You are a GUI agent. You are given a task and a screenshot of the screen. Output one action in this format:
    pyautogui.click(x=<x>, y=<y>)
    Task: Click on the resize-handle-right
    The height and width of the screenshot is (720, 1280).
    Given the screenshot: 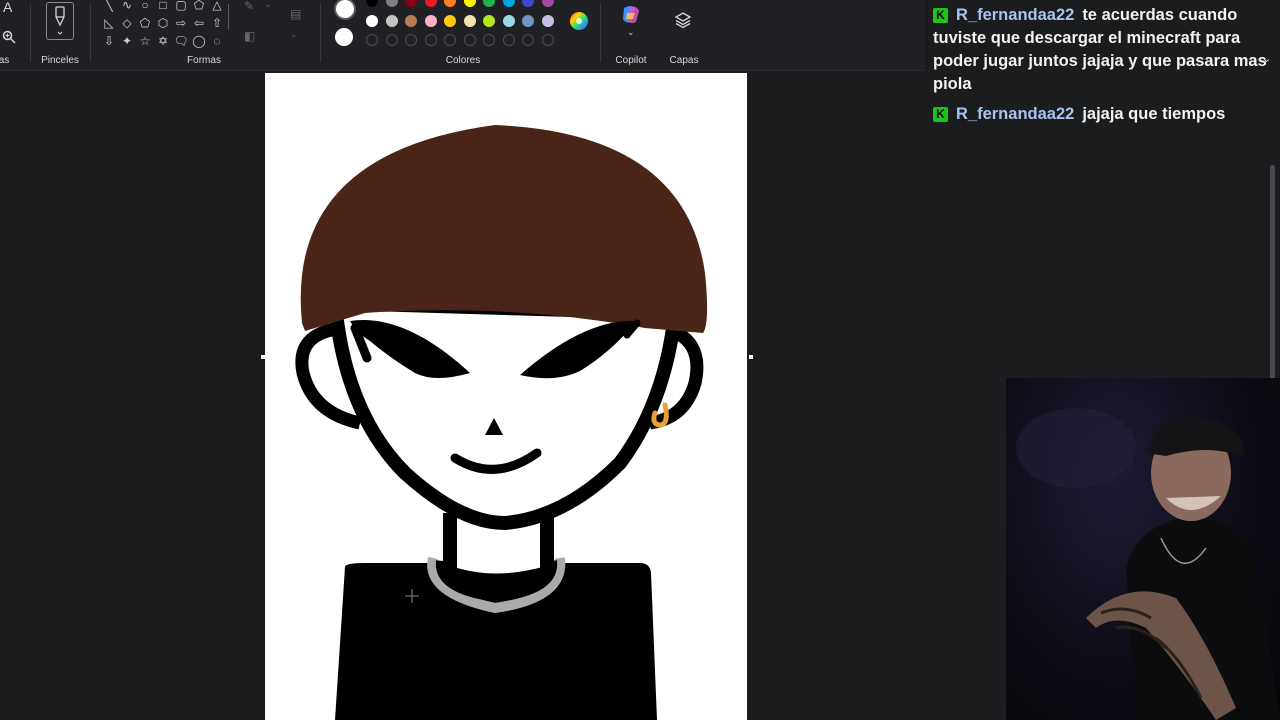 What is the action you would take?
    pyautogui.click(x=751, y=357)
    